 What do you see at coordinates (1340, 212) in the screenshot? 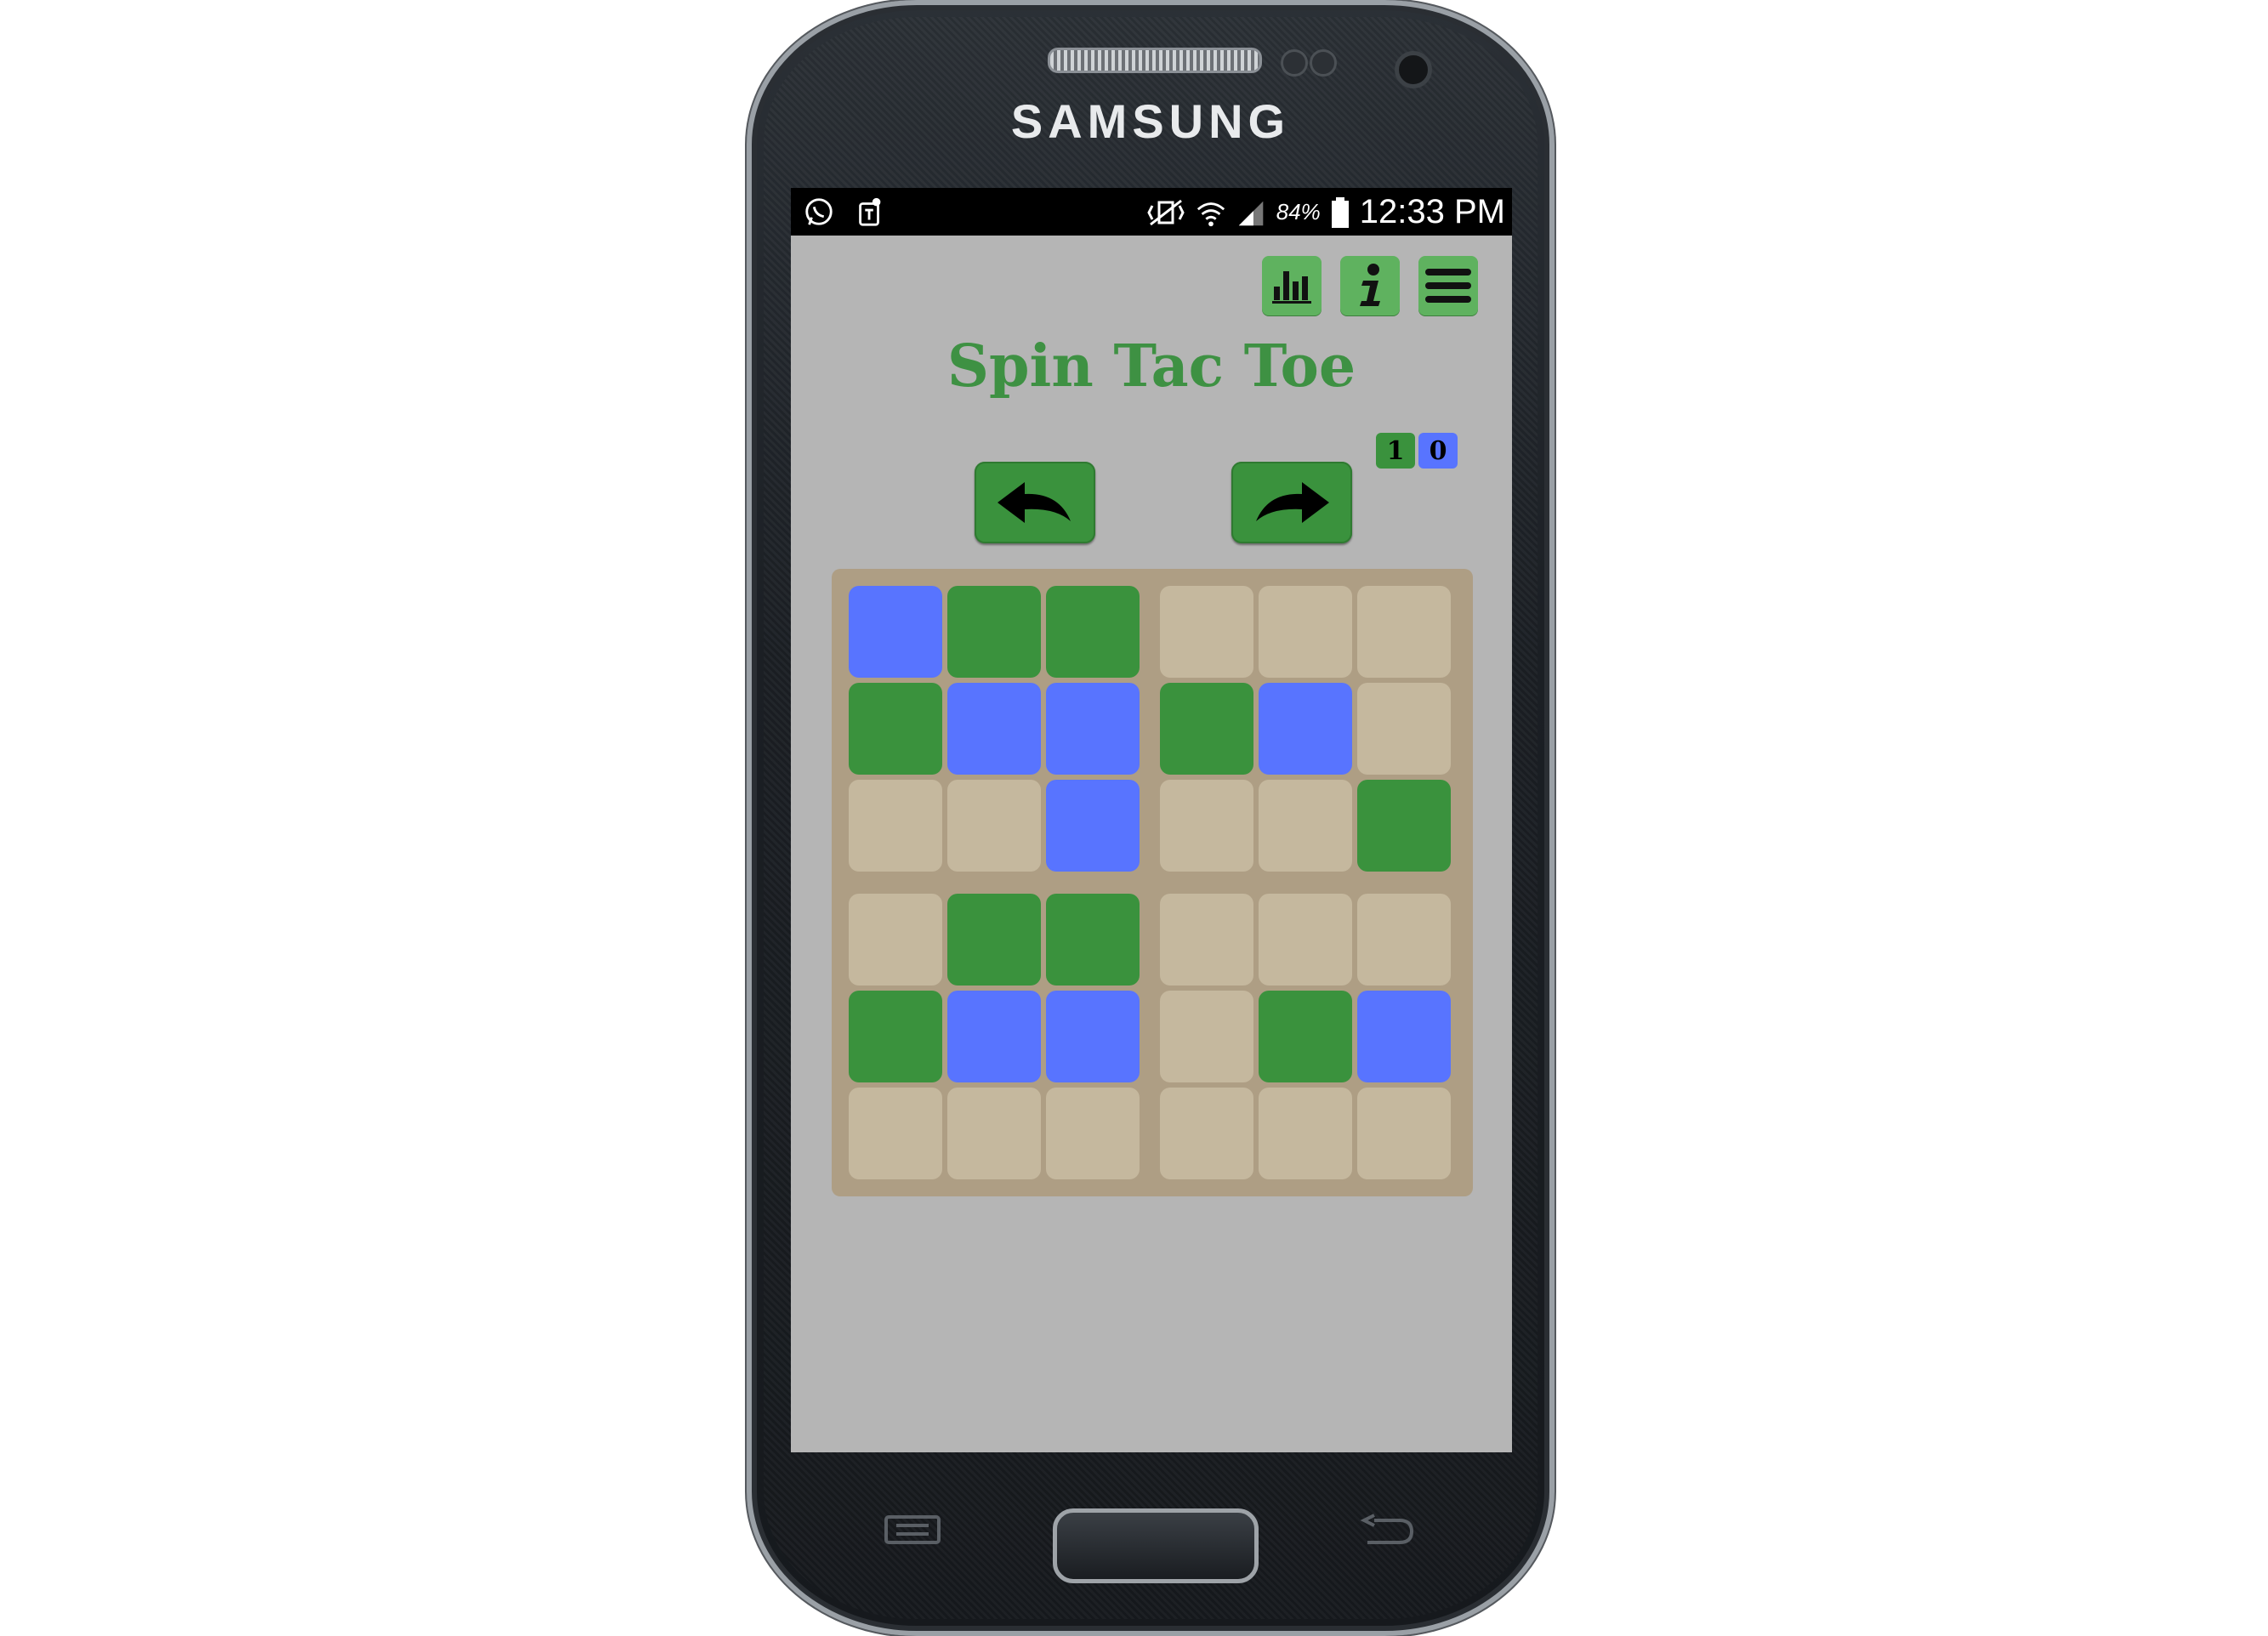
I see `battery-icon` at bounding box center [1340, 212].